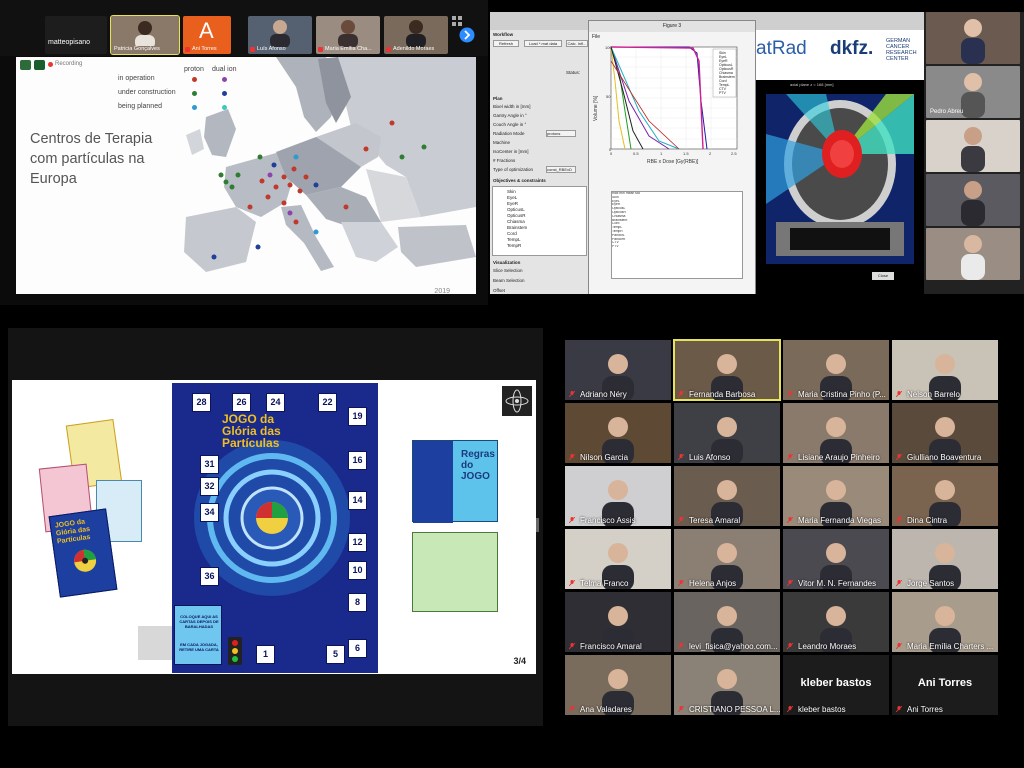 The width and height of the screenshot is (1024, 768). What do you see at coordinates (618, 370) in the screenshot?
I see `participant-tile: Adriano Néry` at bounding box center [618, 370].